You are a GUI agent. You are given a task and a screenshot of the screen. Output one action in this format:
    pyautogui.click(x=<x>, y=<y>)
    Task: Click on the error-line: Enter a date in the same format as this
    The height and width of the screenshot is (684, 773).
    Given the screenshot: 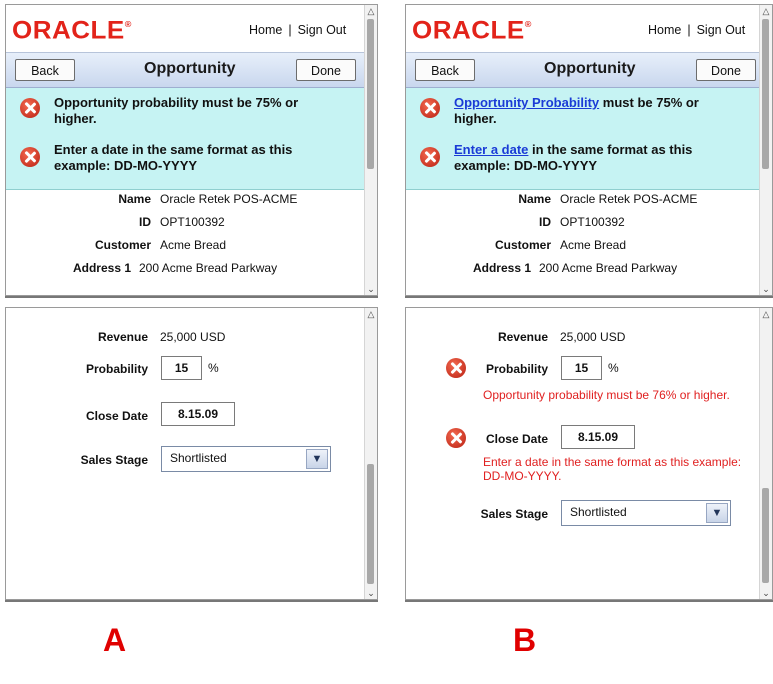 What is the action you would take?
    pyautogui.click(x=173, y=149)
    